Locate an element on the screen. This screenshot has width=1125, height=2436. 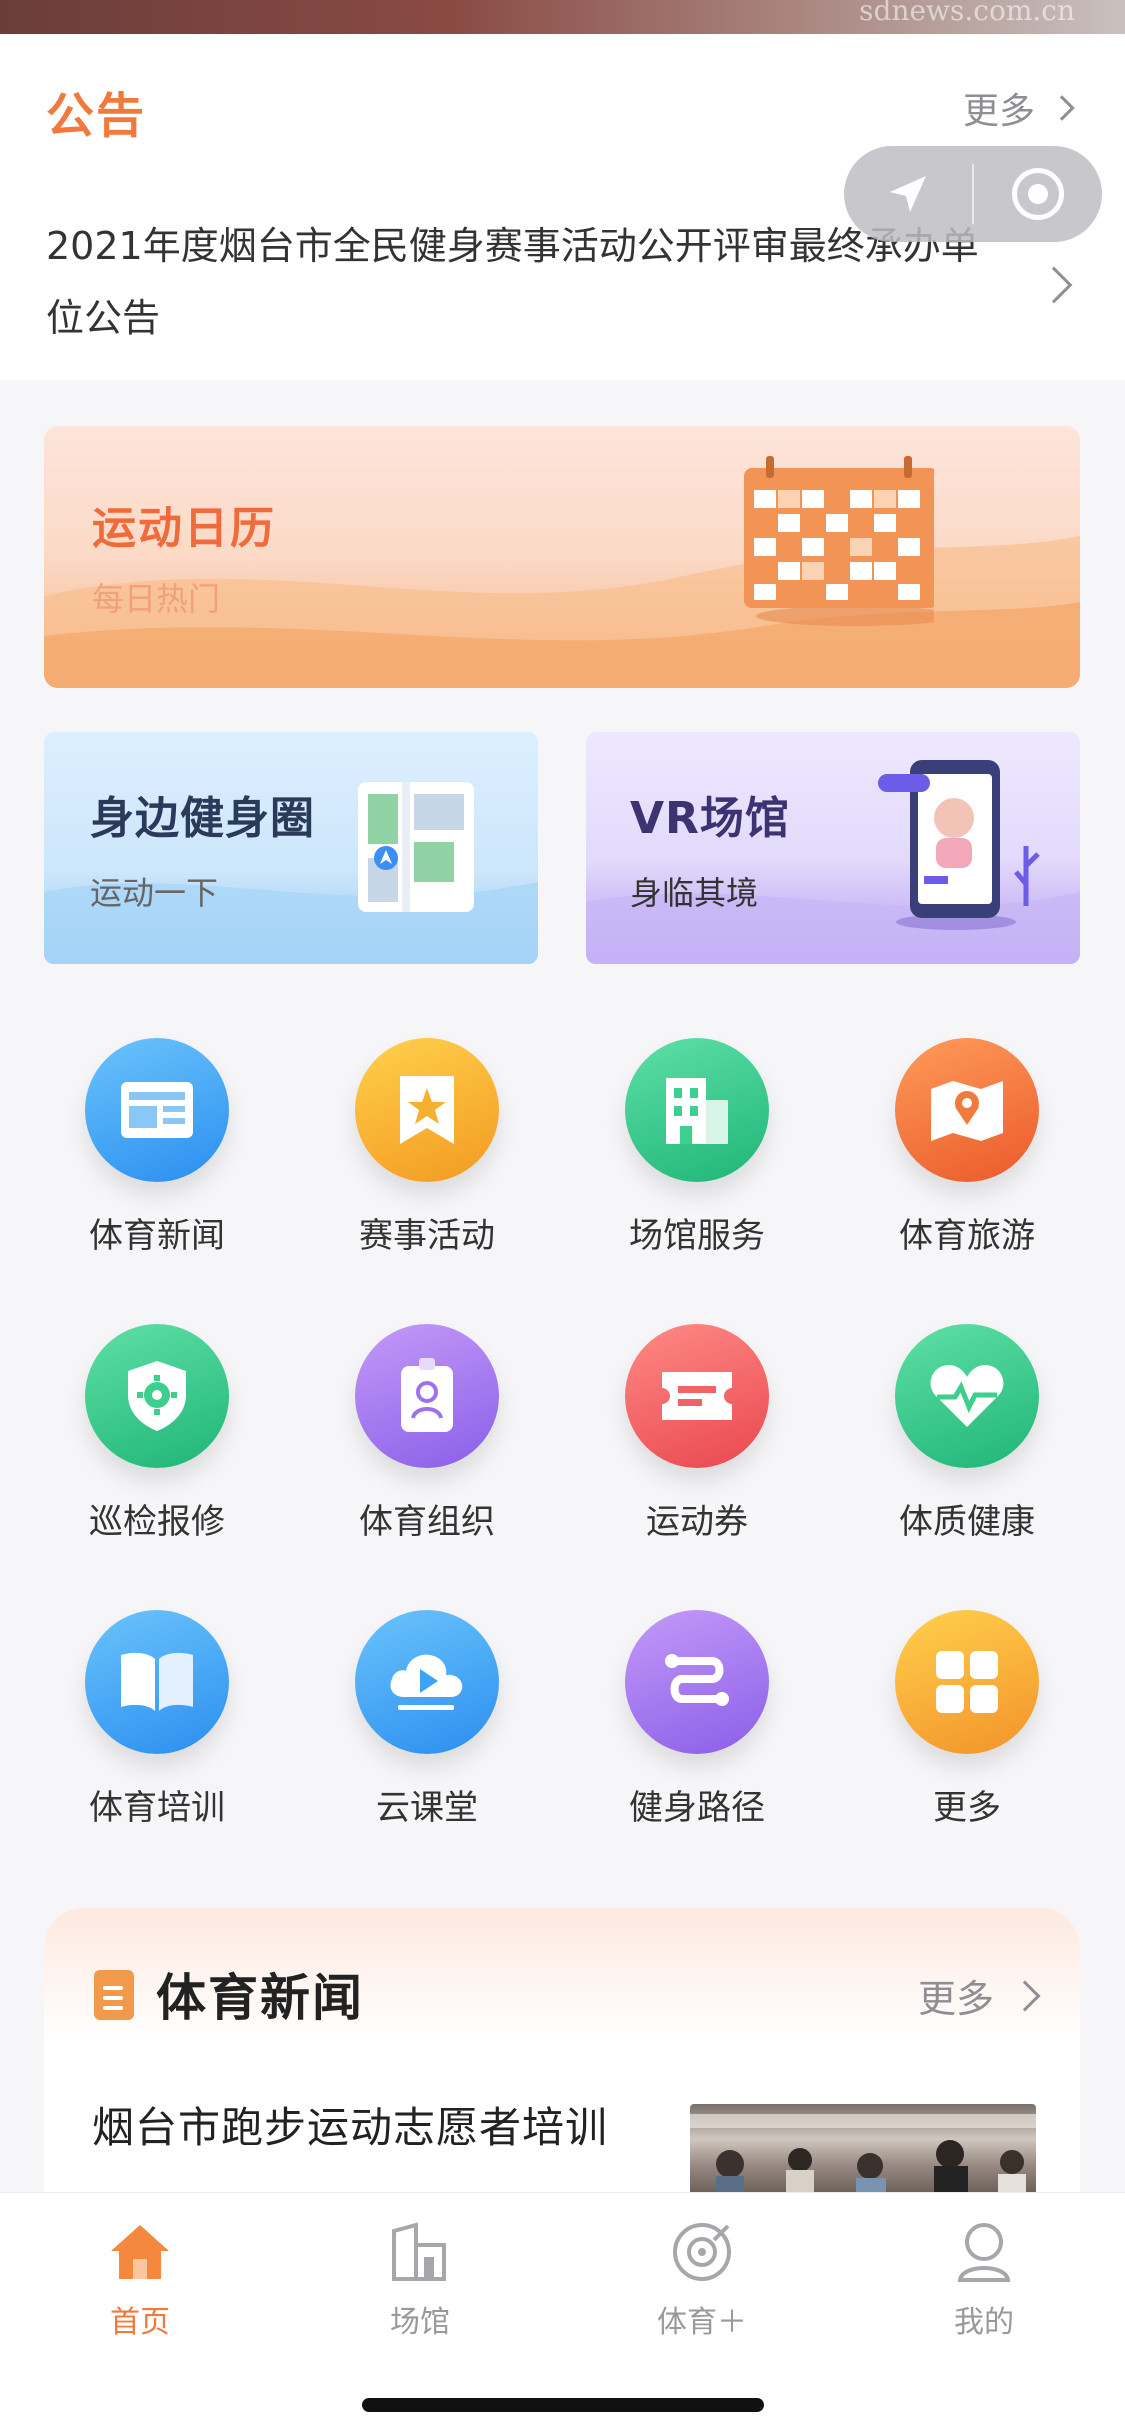
grid-row: 体育新闻 赛事活动 场馆服务 体育旅游 is located at coordinates (562, 1153).